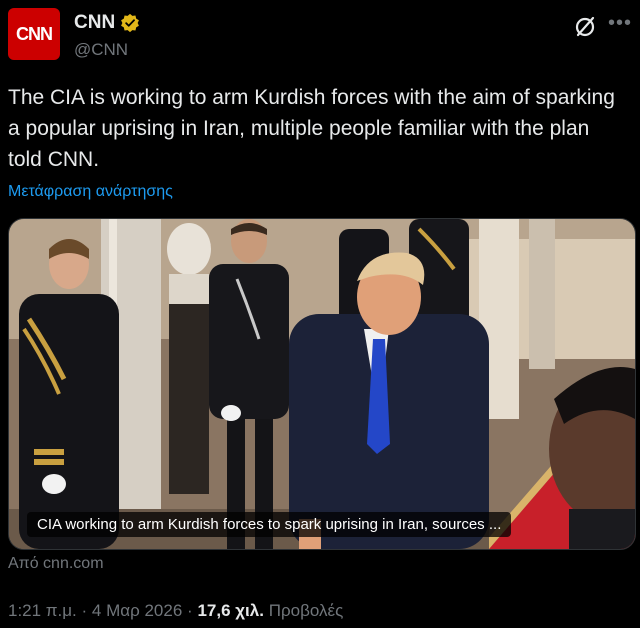  I want to click on grok-icon, so click(585, 27).